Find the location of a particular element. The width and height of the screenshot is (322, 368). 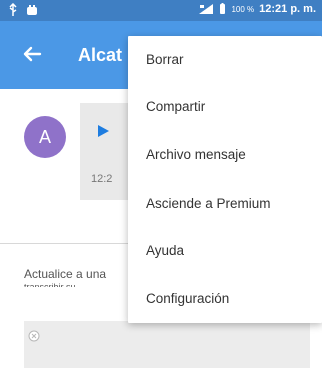

menu-item-asciende-premium: Asciende a Premium is located at coordinates (225, 203).